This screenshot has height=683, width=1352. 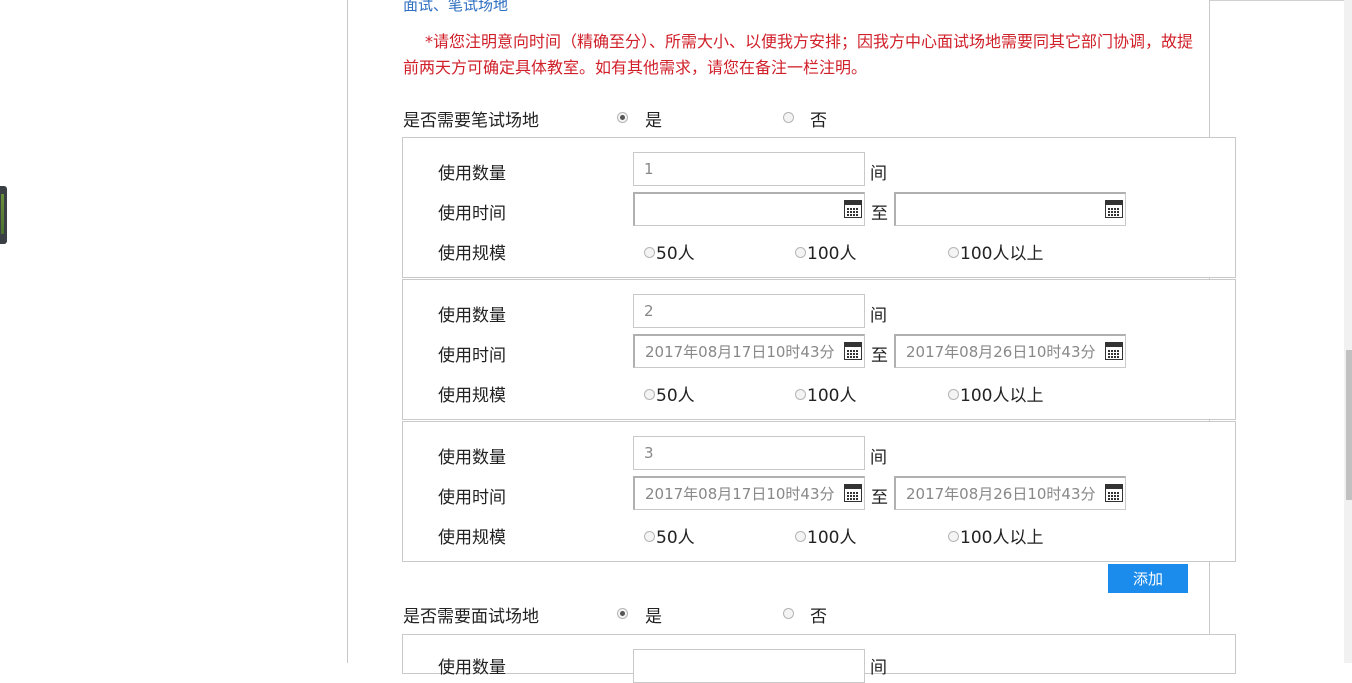 What do you see at coordinates (749, 453) in the screenshot?
I see `quantity-input: 3` at bounding box center [749, 453].